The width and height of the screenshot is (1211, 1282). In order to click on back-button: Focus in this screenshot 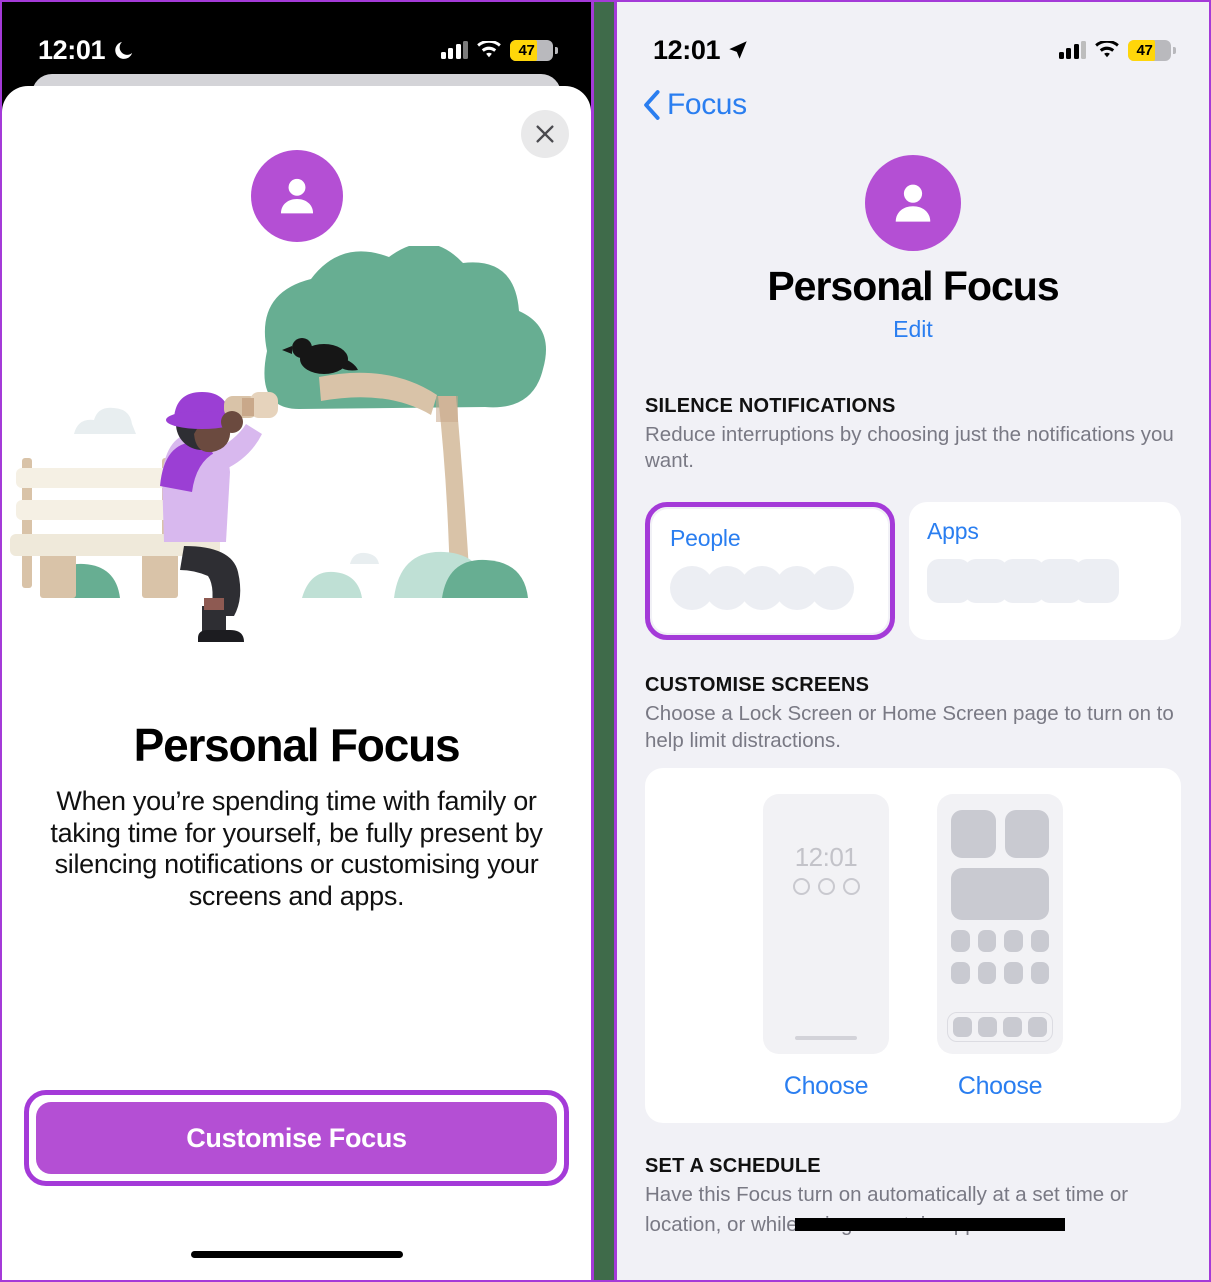, I will do `click(695, 105)`.